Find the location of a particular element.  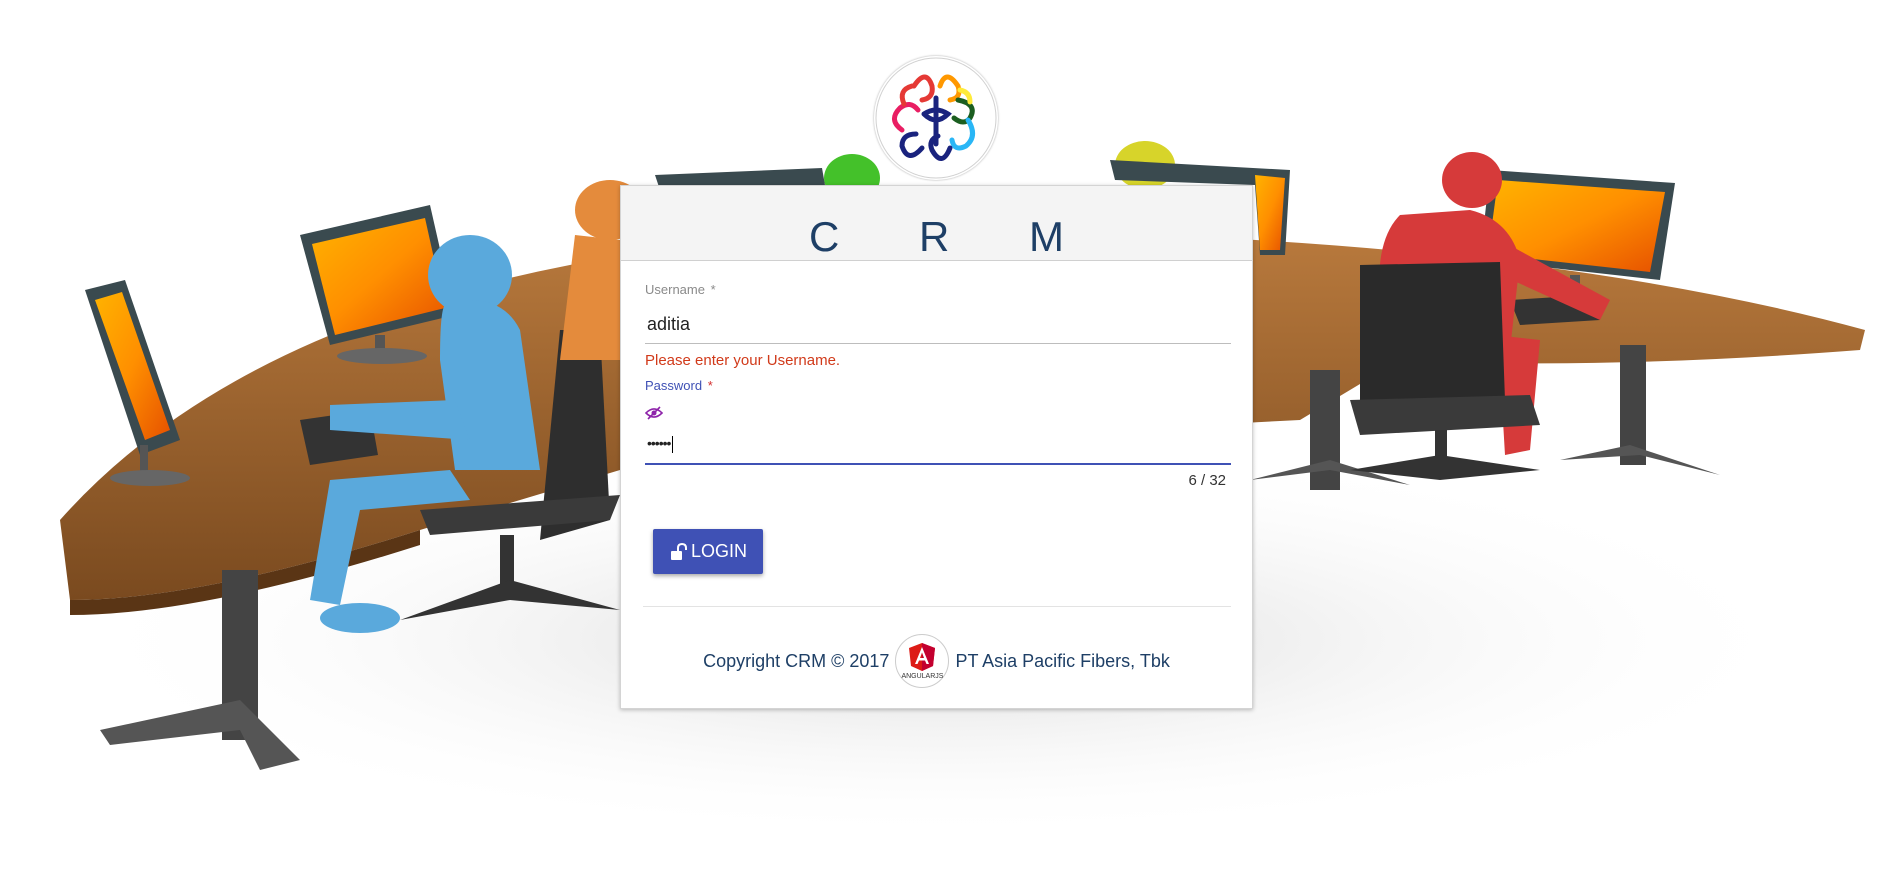

password-char-counter: 6 / 32 is located at coordinates (1207, 480).